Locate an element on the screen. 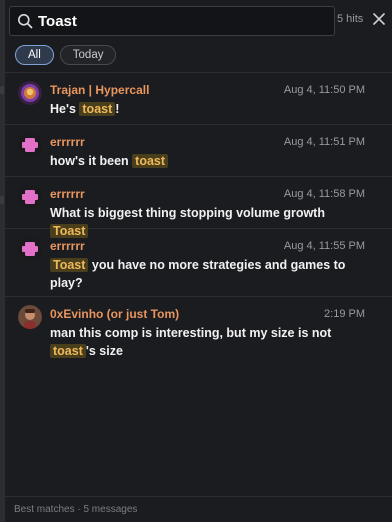  filter-all: All is located at coordinates (34, 55).